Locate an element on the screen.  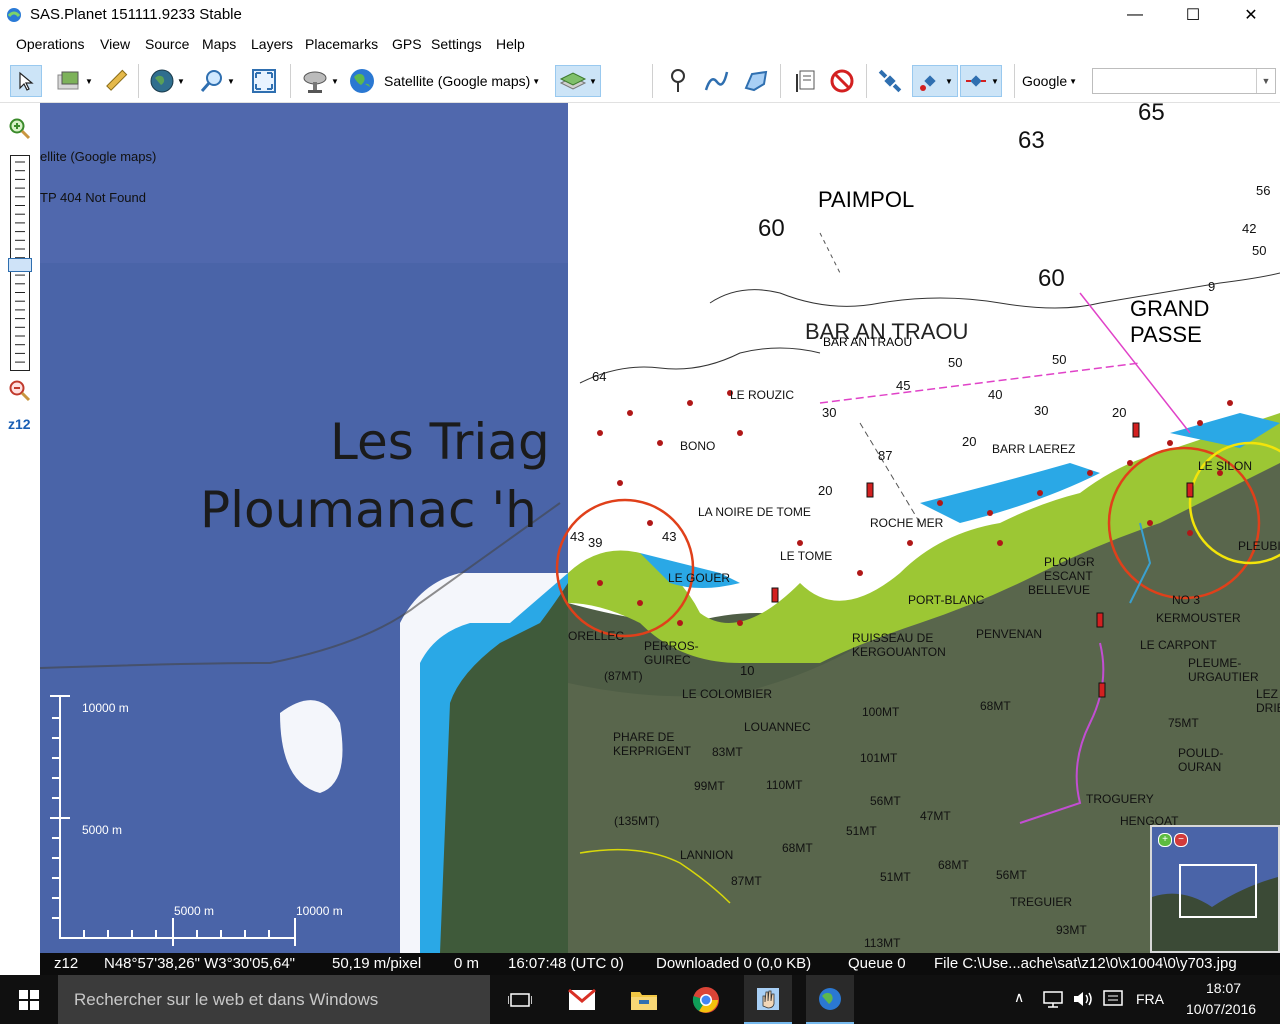
toolbar-separator is located at coordinates (290, 81).